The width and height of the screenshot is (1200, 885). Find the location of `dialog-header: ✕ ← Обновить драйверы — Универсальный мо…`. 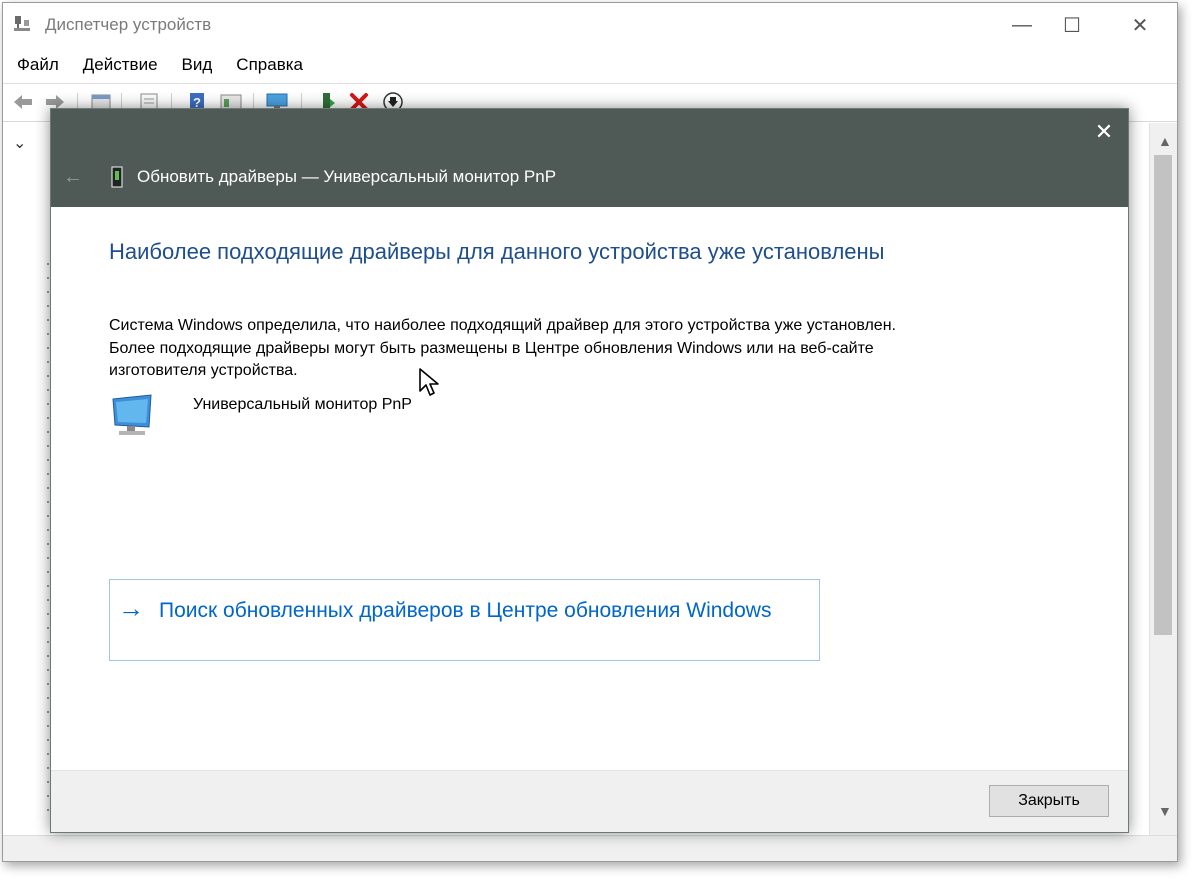

dialog-header: ✕ ← Обновить драйверы — Универсальный мо… is located at coordinates (589, 158).